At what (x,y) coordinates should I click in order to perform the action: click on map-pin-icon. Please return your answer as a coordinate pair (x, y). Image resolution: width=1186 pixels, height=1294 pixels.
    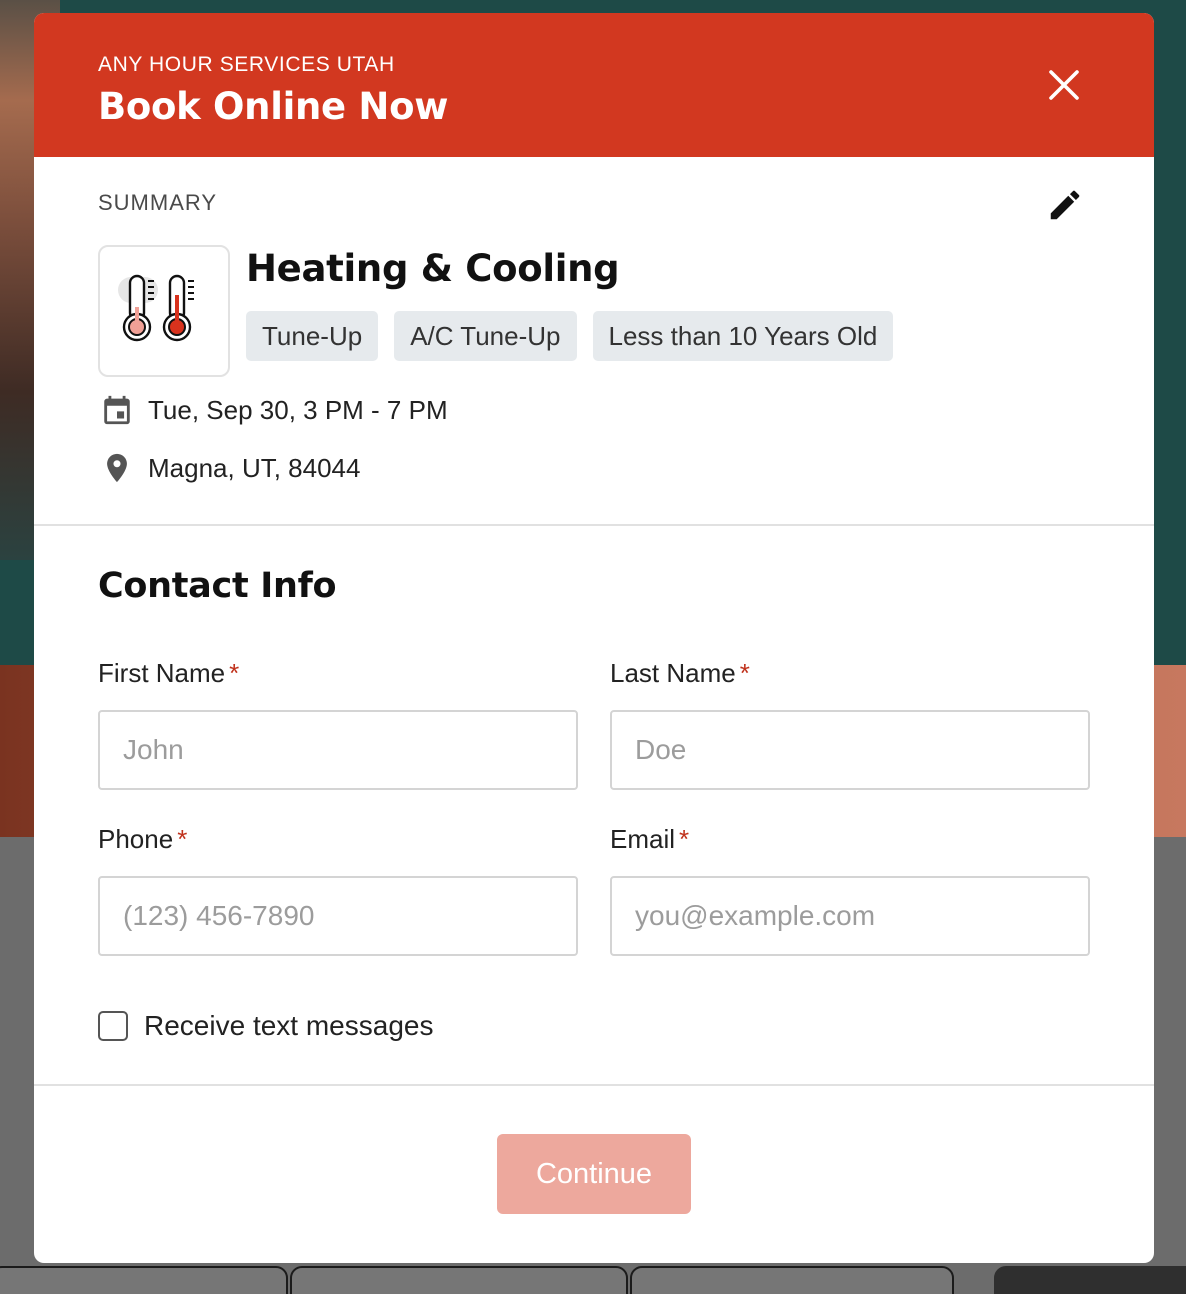
    Looking at the image, I should click on (117, 468).